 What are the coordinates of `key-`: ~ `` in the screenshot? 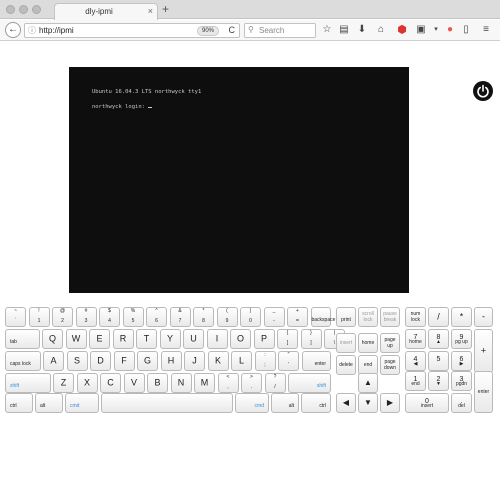 It's located at (15, 317).